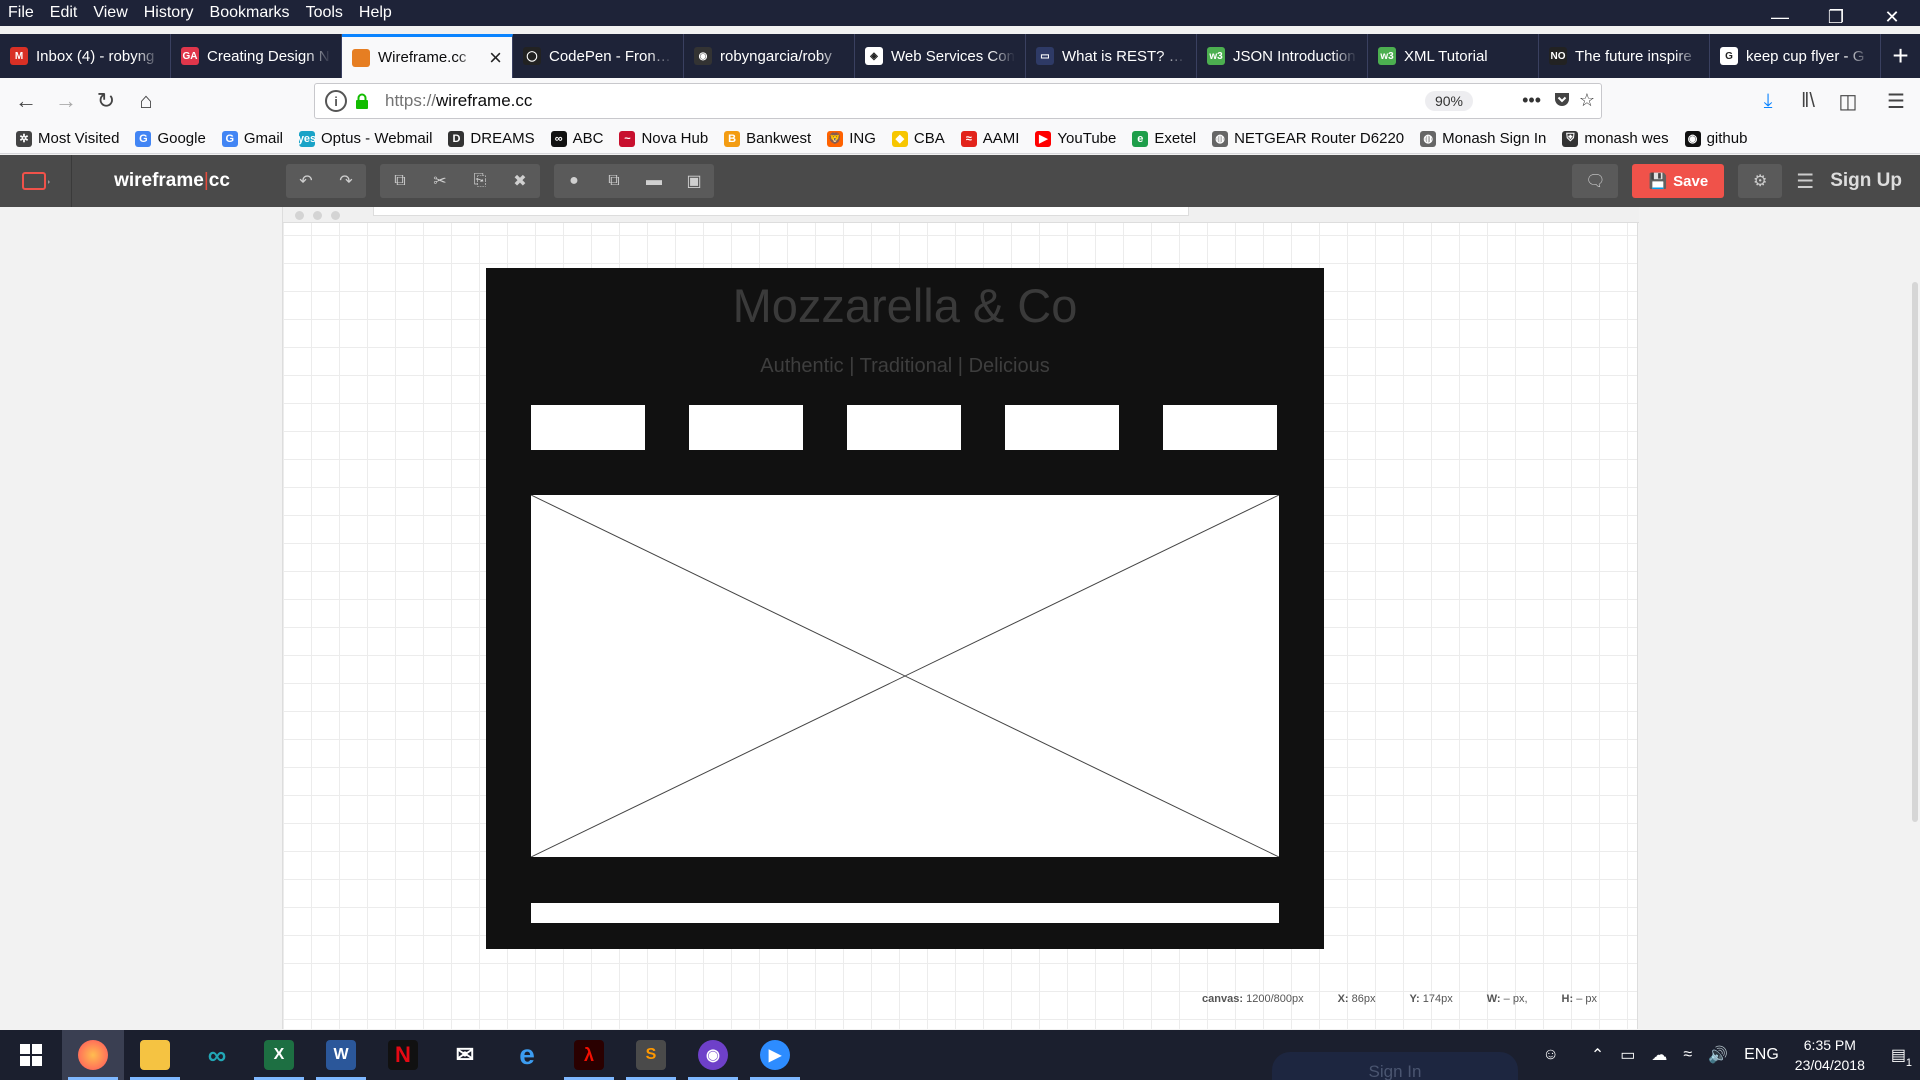 Image resolution: width=1920 pixels, height=1080 pixels. I want to click on page-scrollbar, so click(1915, 552).